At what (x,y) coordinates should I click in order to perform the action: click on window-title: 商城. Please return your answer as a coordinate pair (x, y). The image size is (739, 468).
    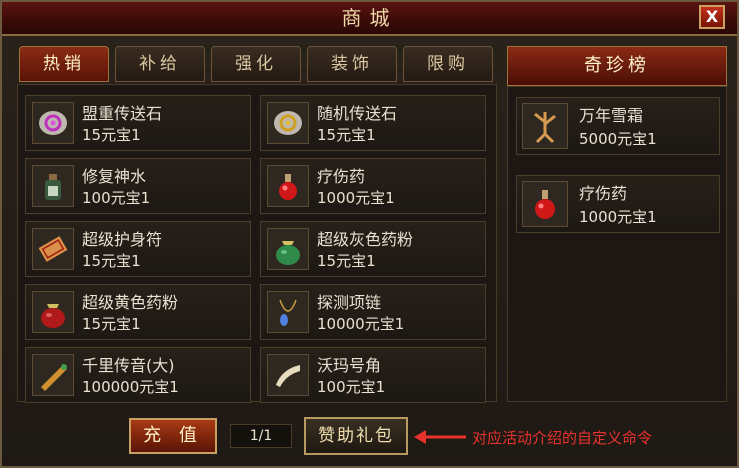
    Looking at the image, I should click on (369, 18).